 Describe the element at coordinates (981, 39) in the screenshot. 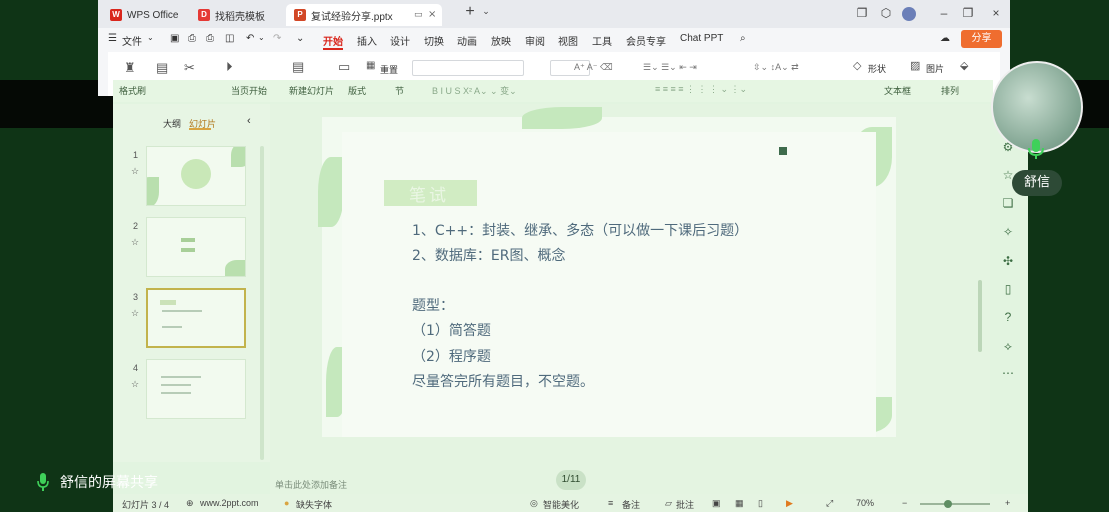

I see `share-button: 分享` at that location.